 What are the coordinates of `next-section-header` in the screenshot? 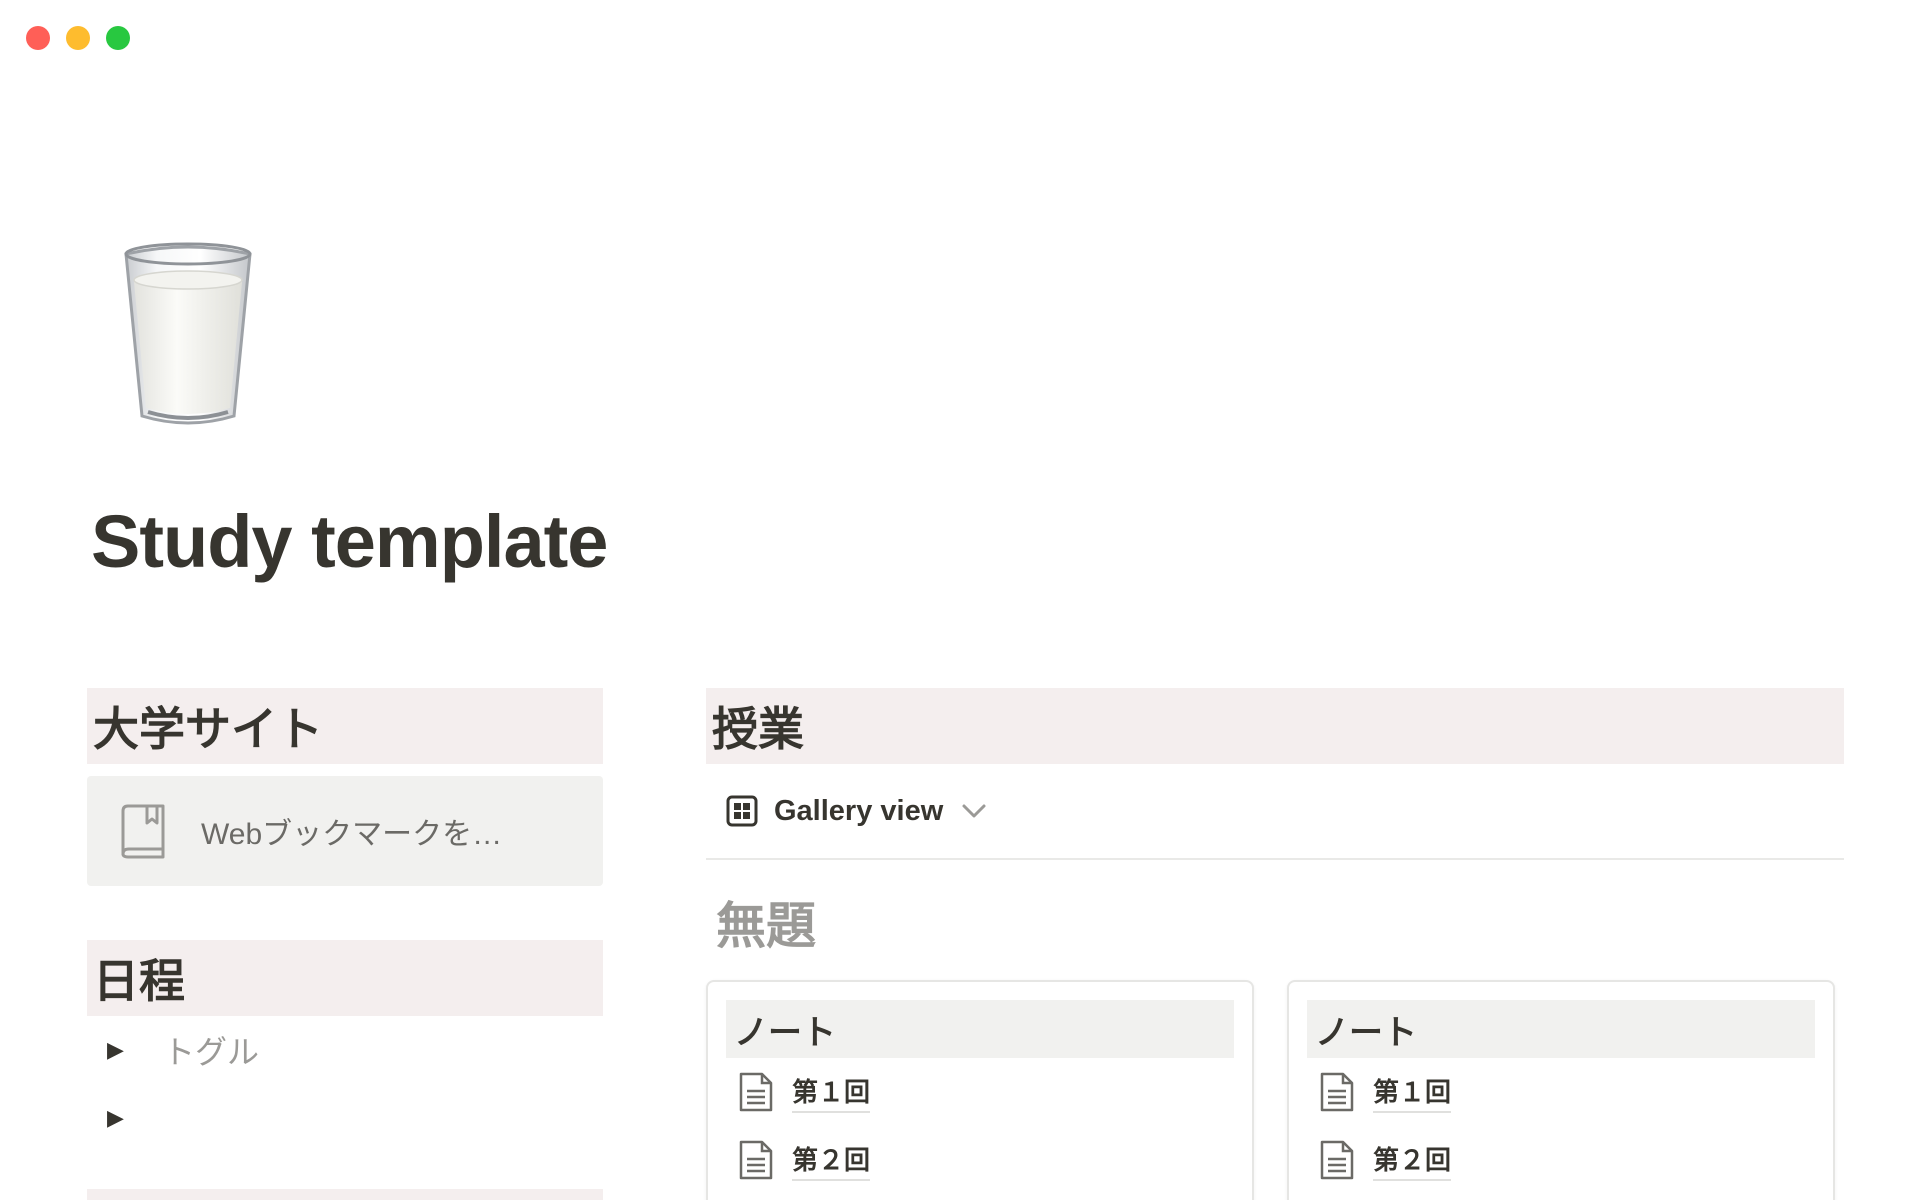 It's located at (345, 1194).